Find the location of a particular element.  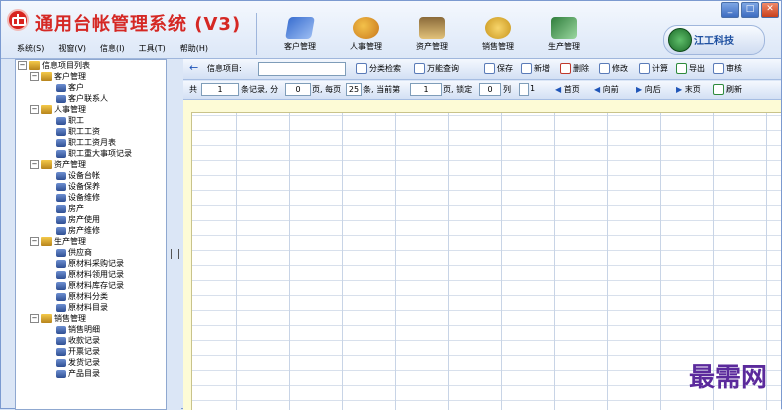

customer-module-button: 客户管理 is located at coordinates (300, 34).